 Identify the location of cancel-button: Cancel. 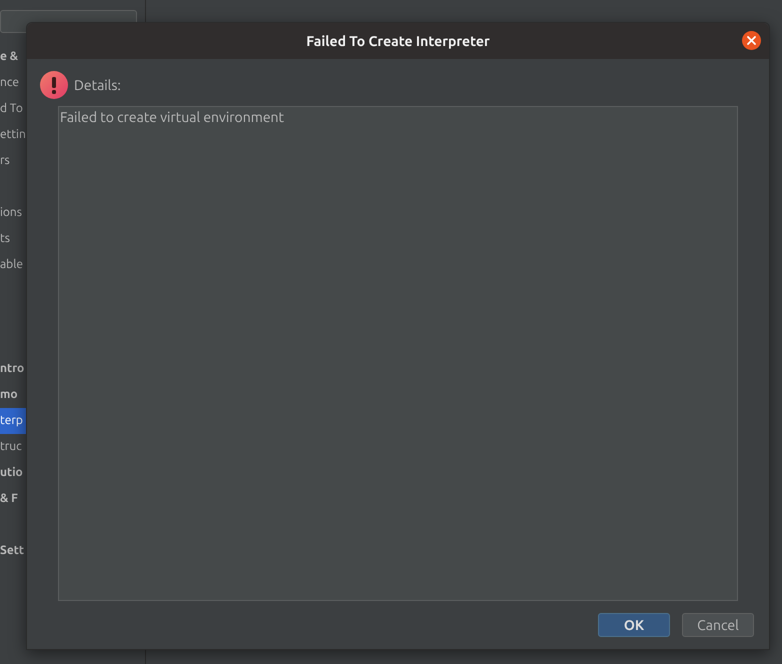
(718, 625).